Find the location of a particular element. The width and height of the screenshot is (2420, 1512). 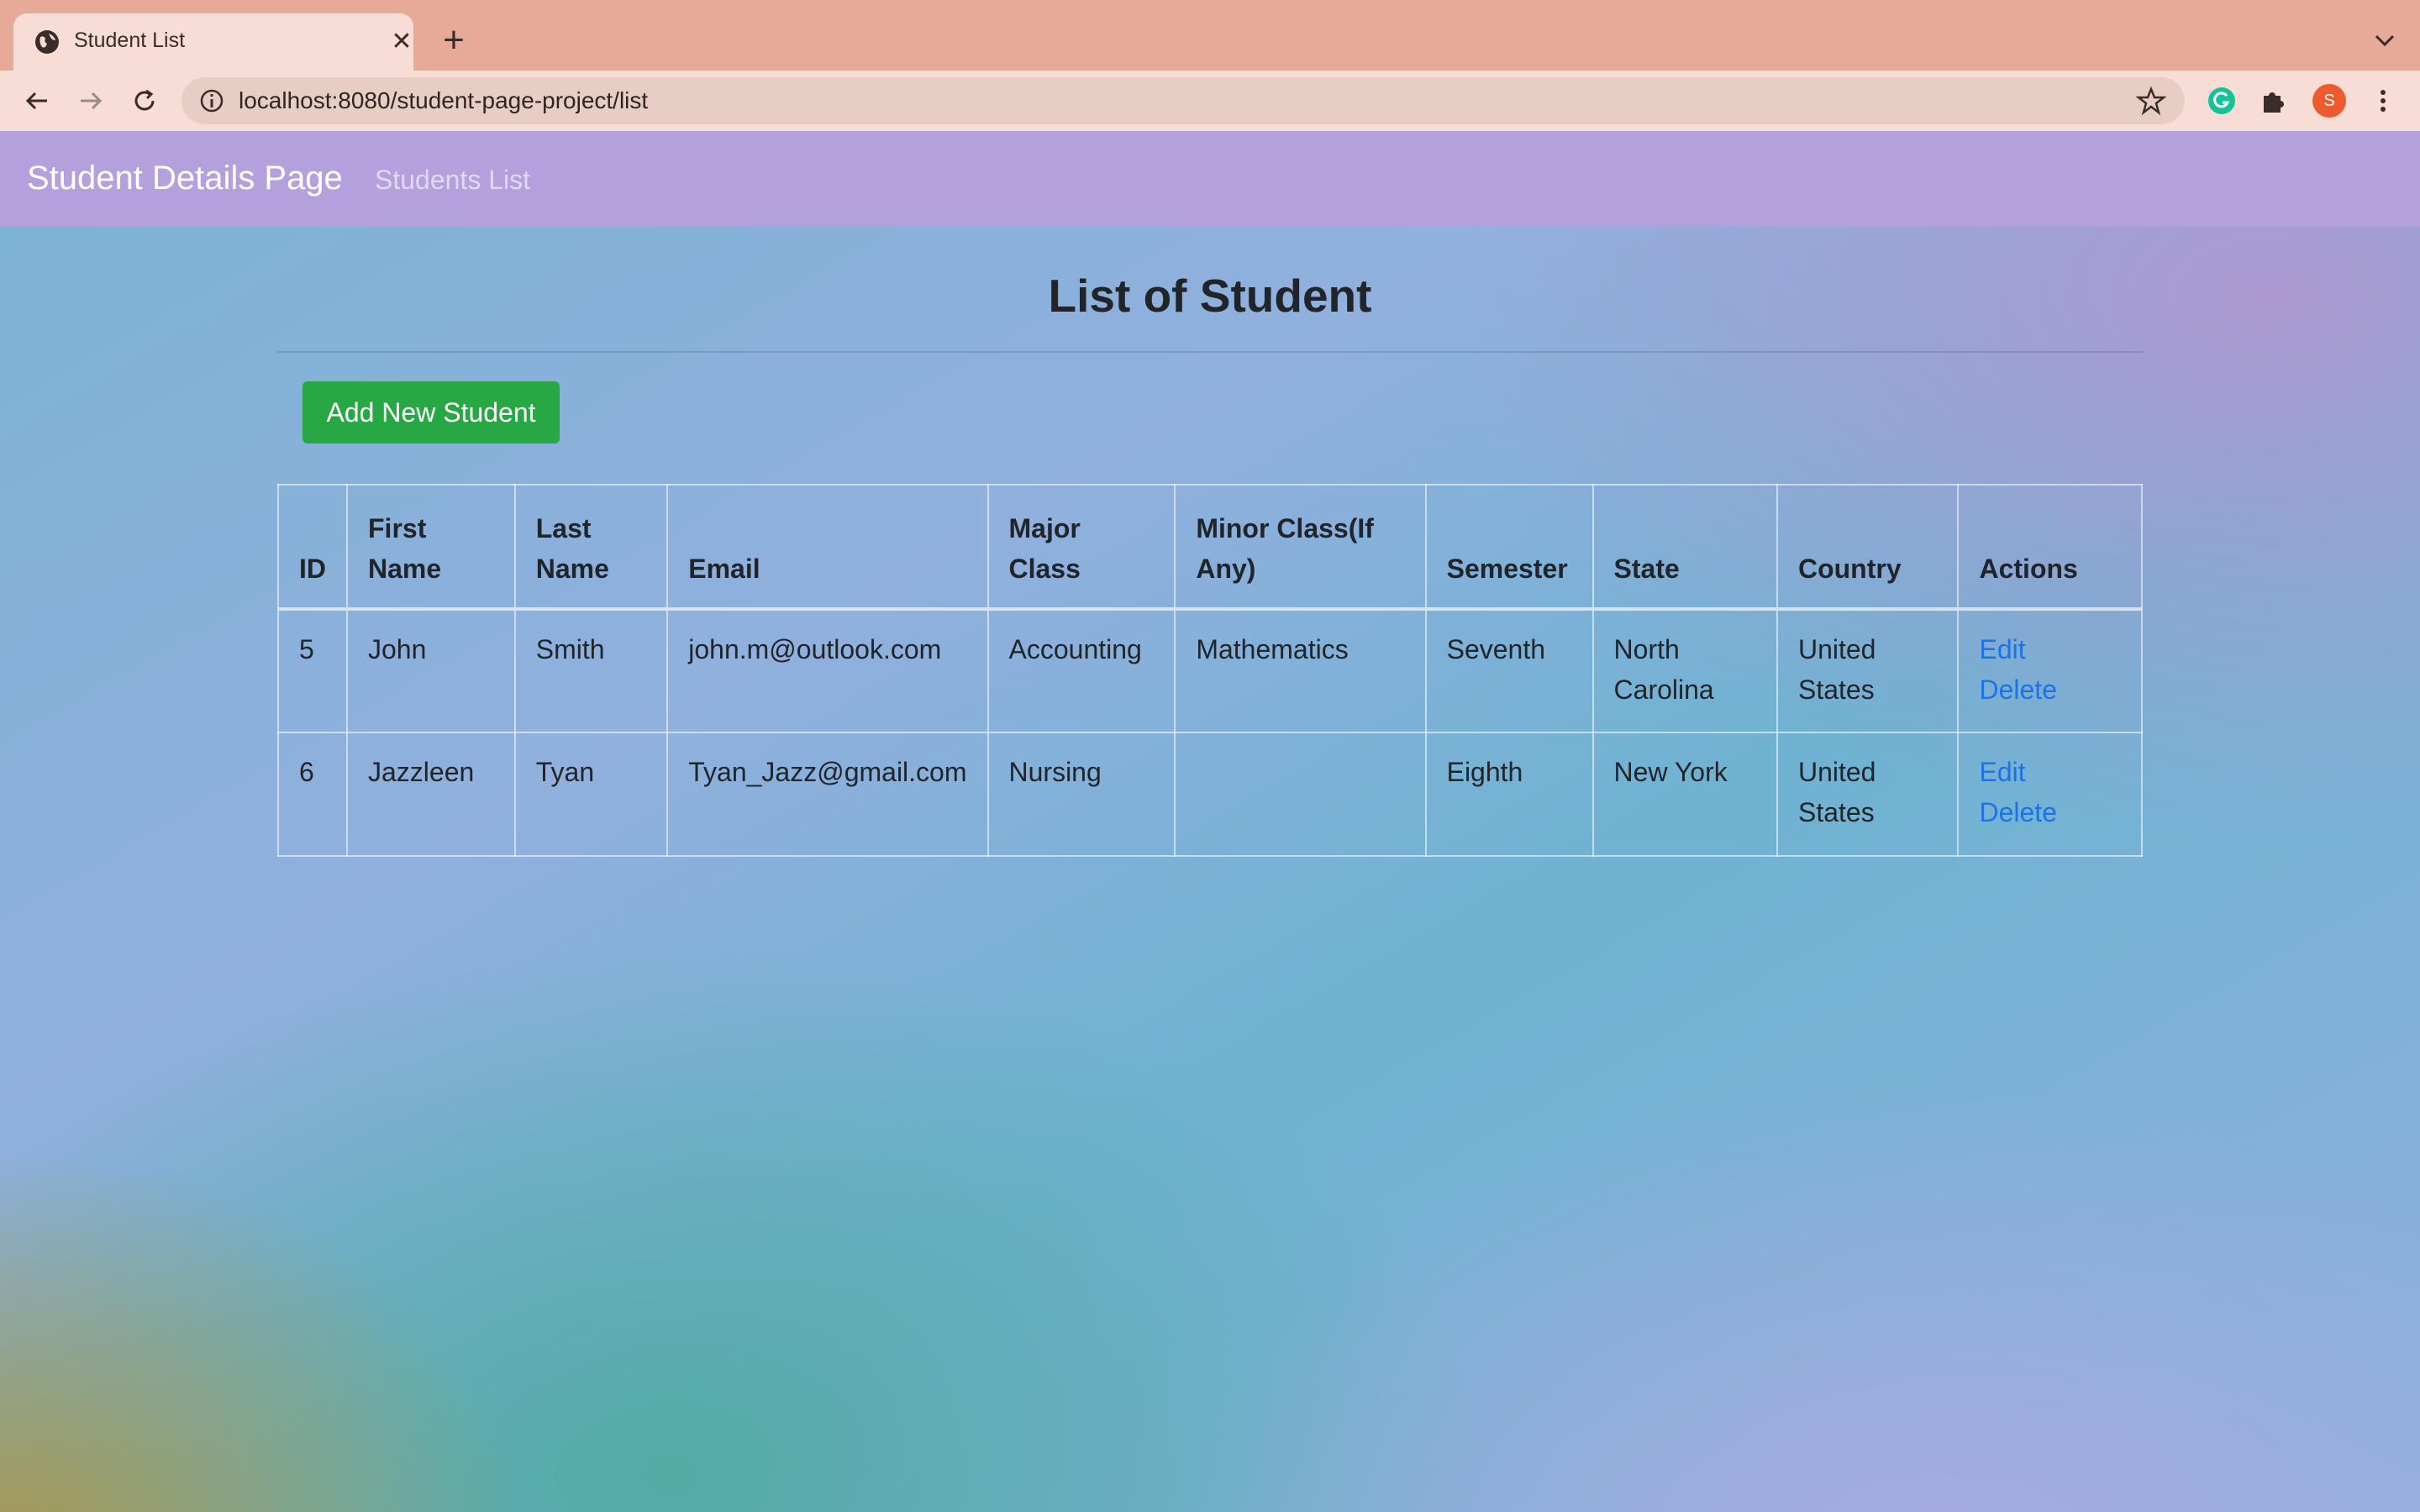

forward-button is located at coordinates (90, 100).